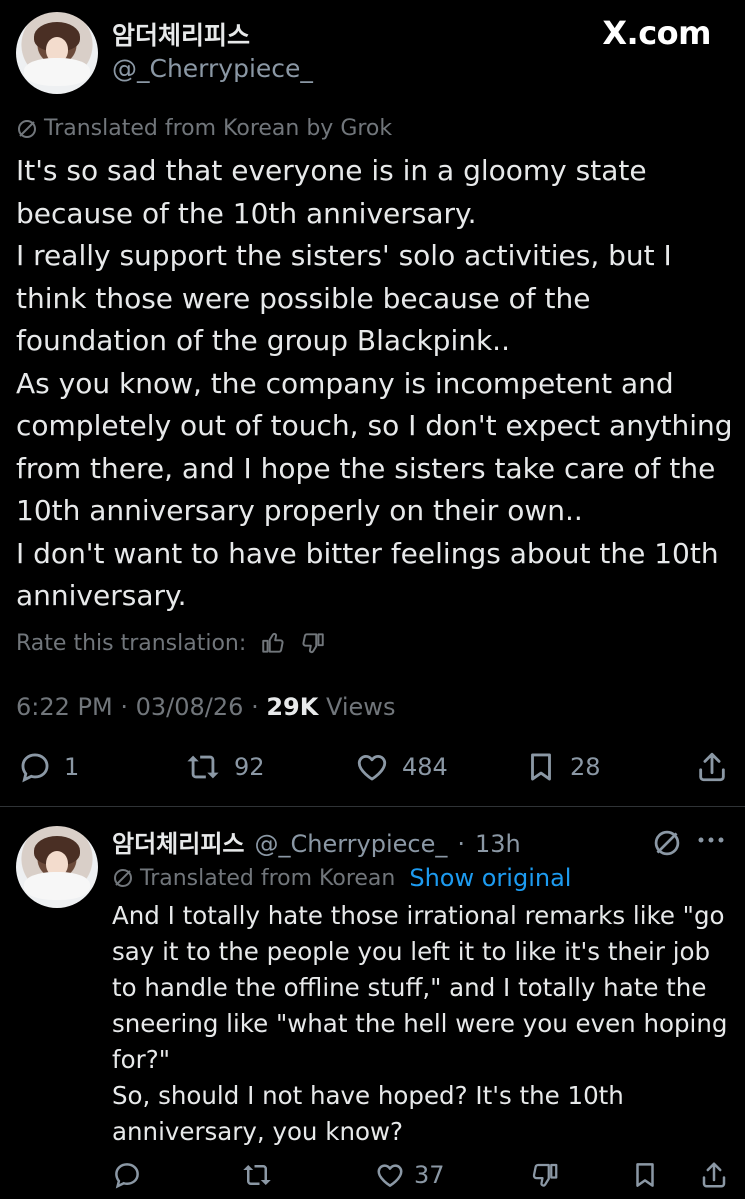  What do you see at coordinates (656, 33) in the screenshot?
I see `site-label: X.com` at bounding box center [656, 33].